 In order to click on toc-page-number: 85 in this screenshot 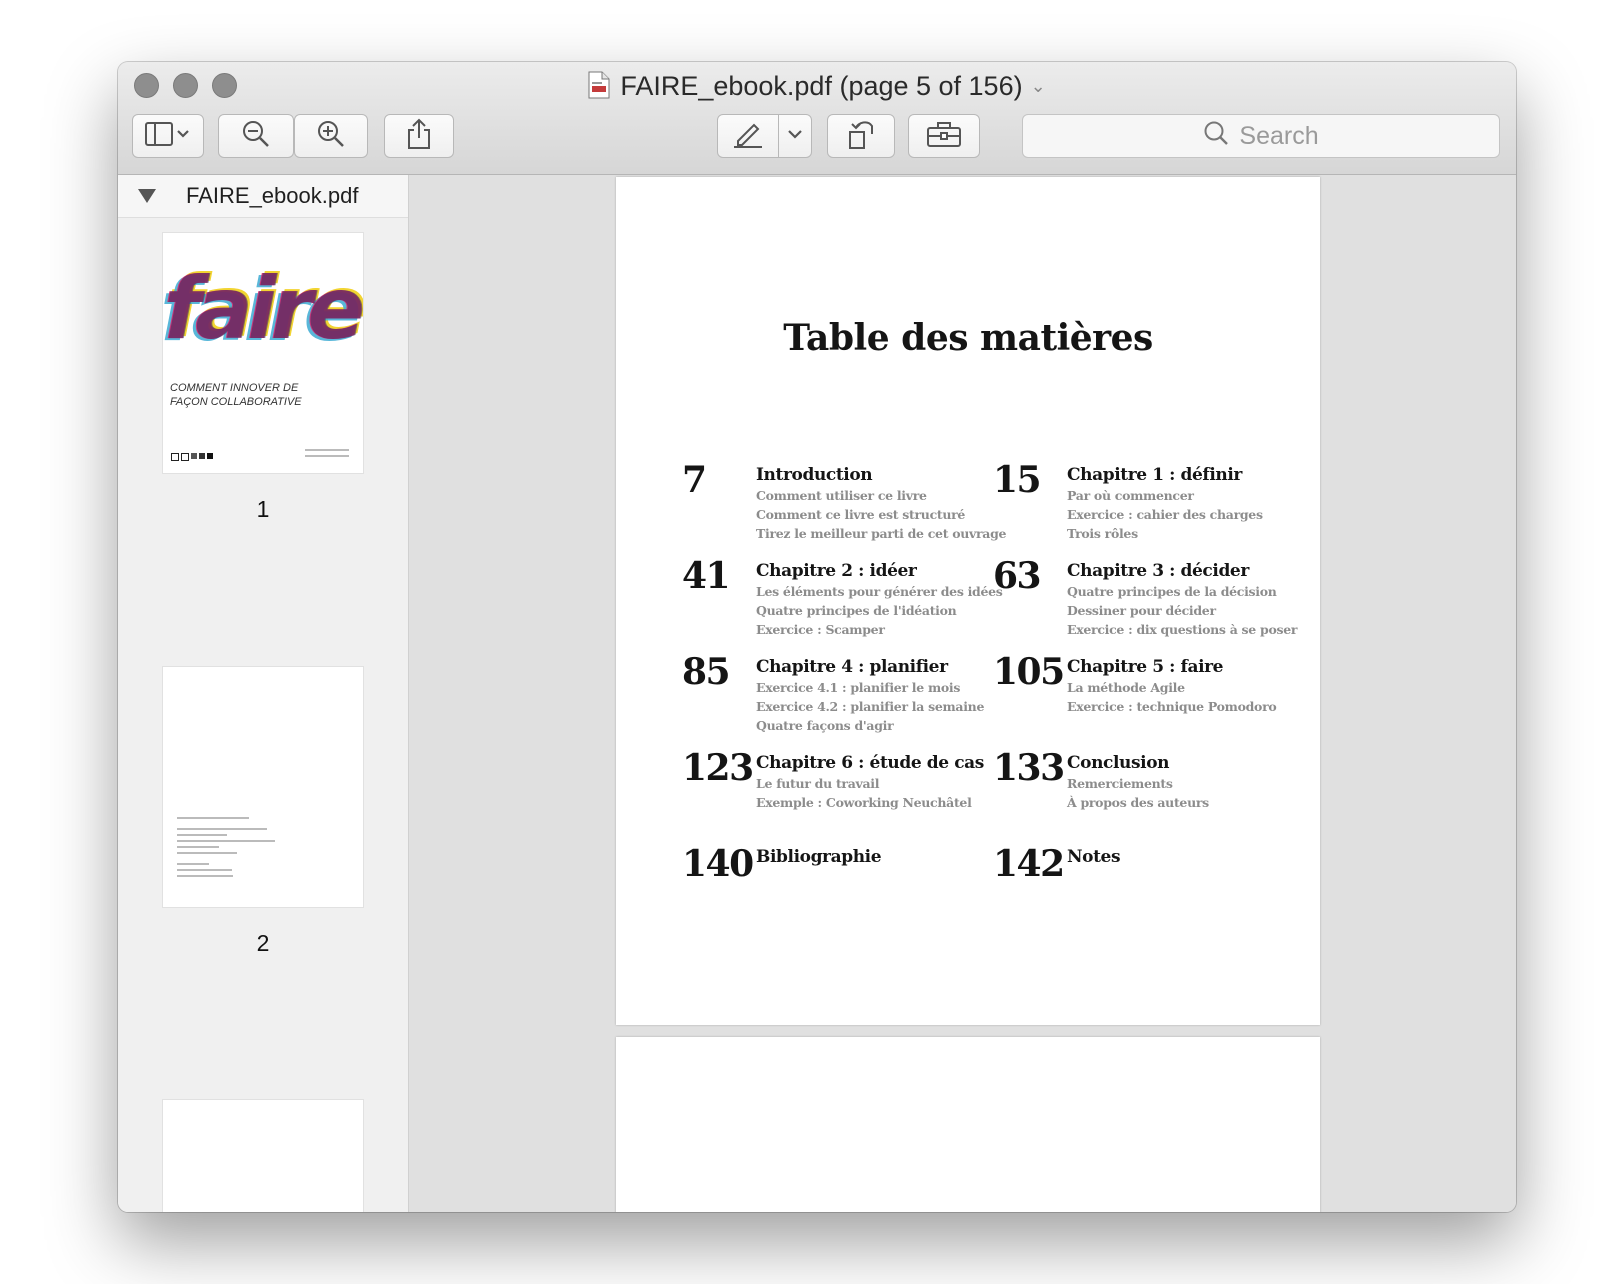, I will do `click(706, 672)`.